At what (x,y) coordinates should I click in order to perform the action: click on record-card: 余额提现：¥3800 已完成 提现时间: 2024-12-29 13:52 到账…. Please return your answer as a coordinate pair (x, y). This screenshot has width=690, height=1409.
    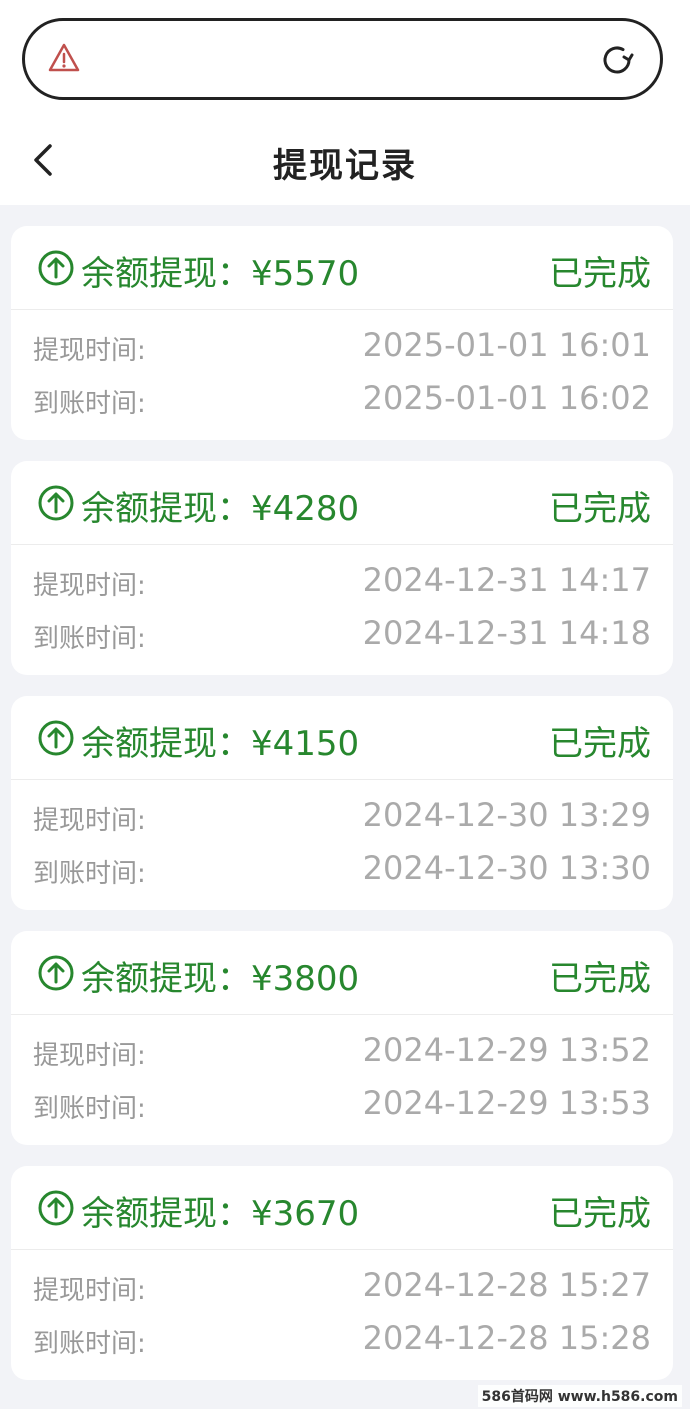
    Looking at the image, I should click on (342, 1038).